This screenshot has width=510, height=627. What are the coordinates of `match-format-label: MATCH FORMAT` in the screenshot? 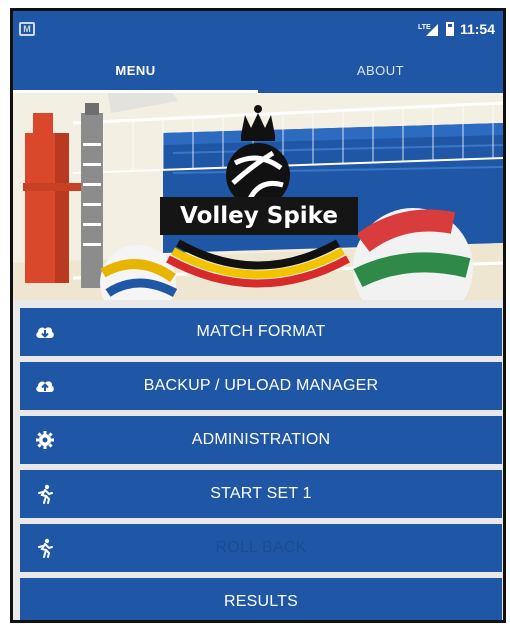 It's located at (261, 331).